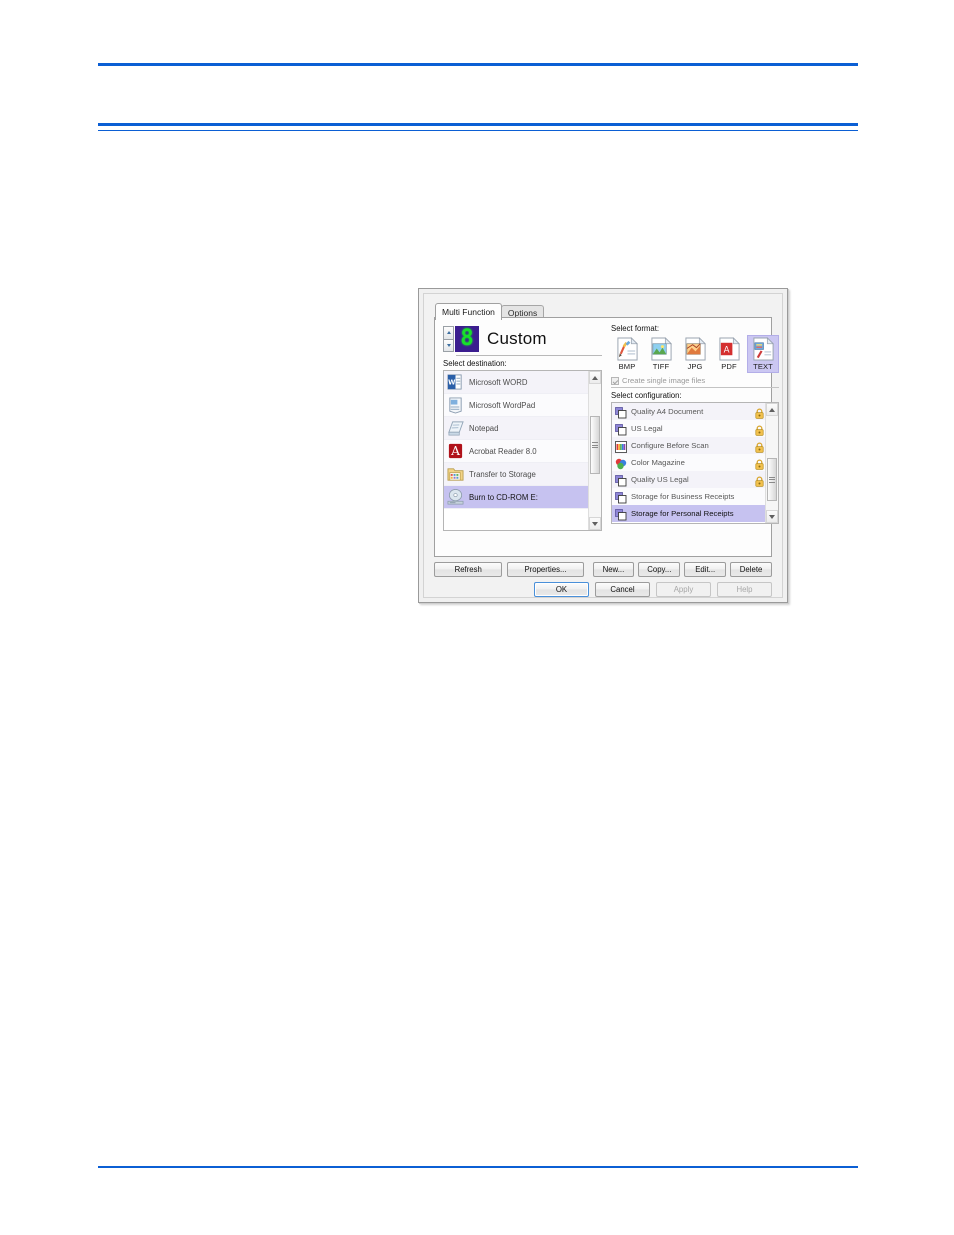 The image size is (954, 1235). I want to click on configuration-item: Color Magazine, so click(695, 462).